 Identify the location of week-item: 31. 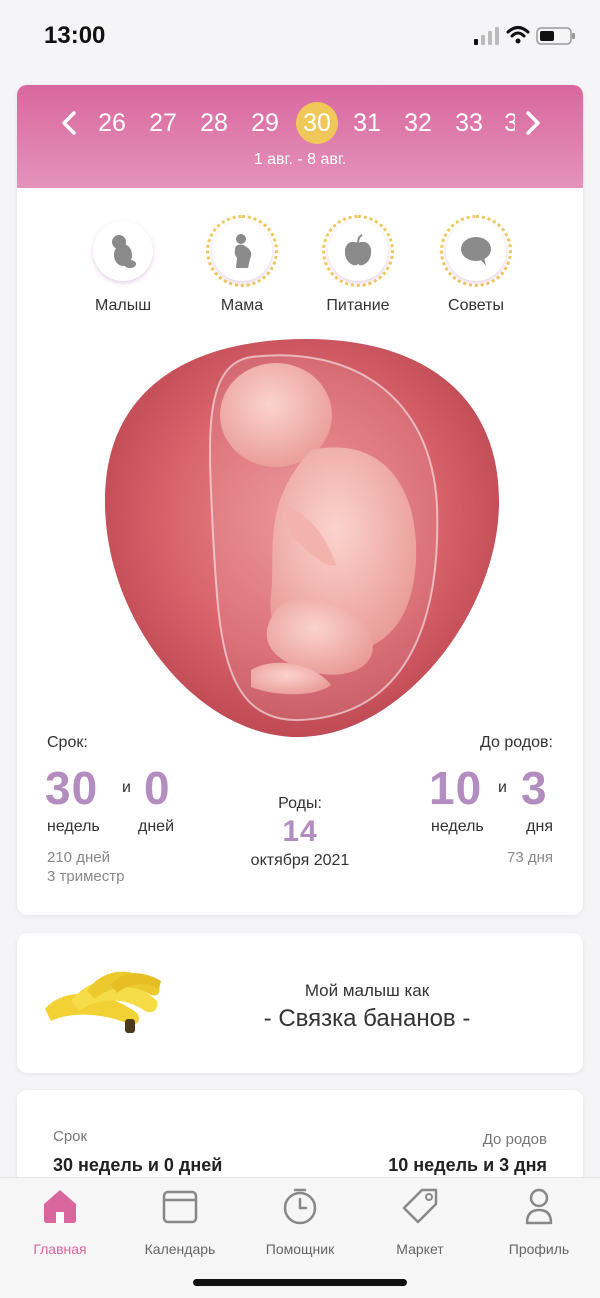
(367, 123).